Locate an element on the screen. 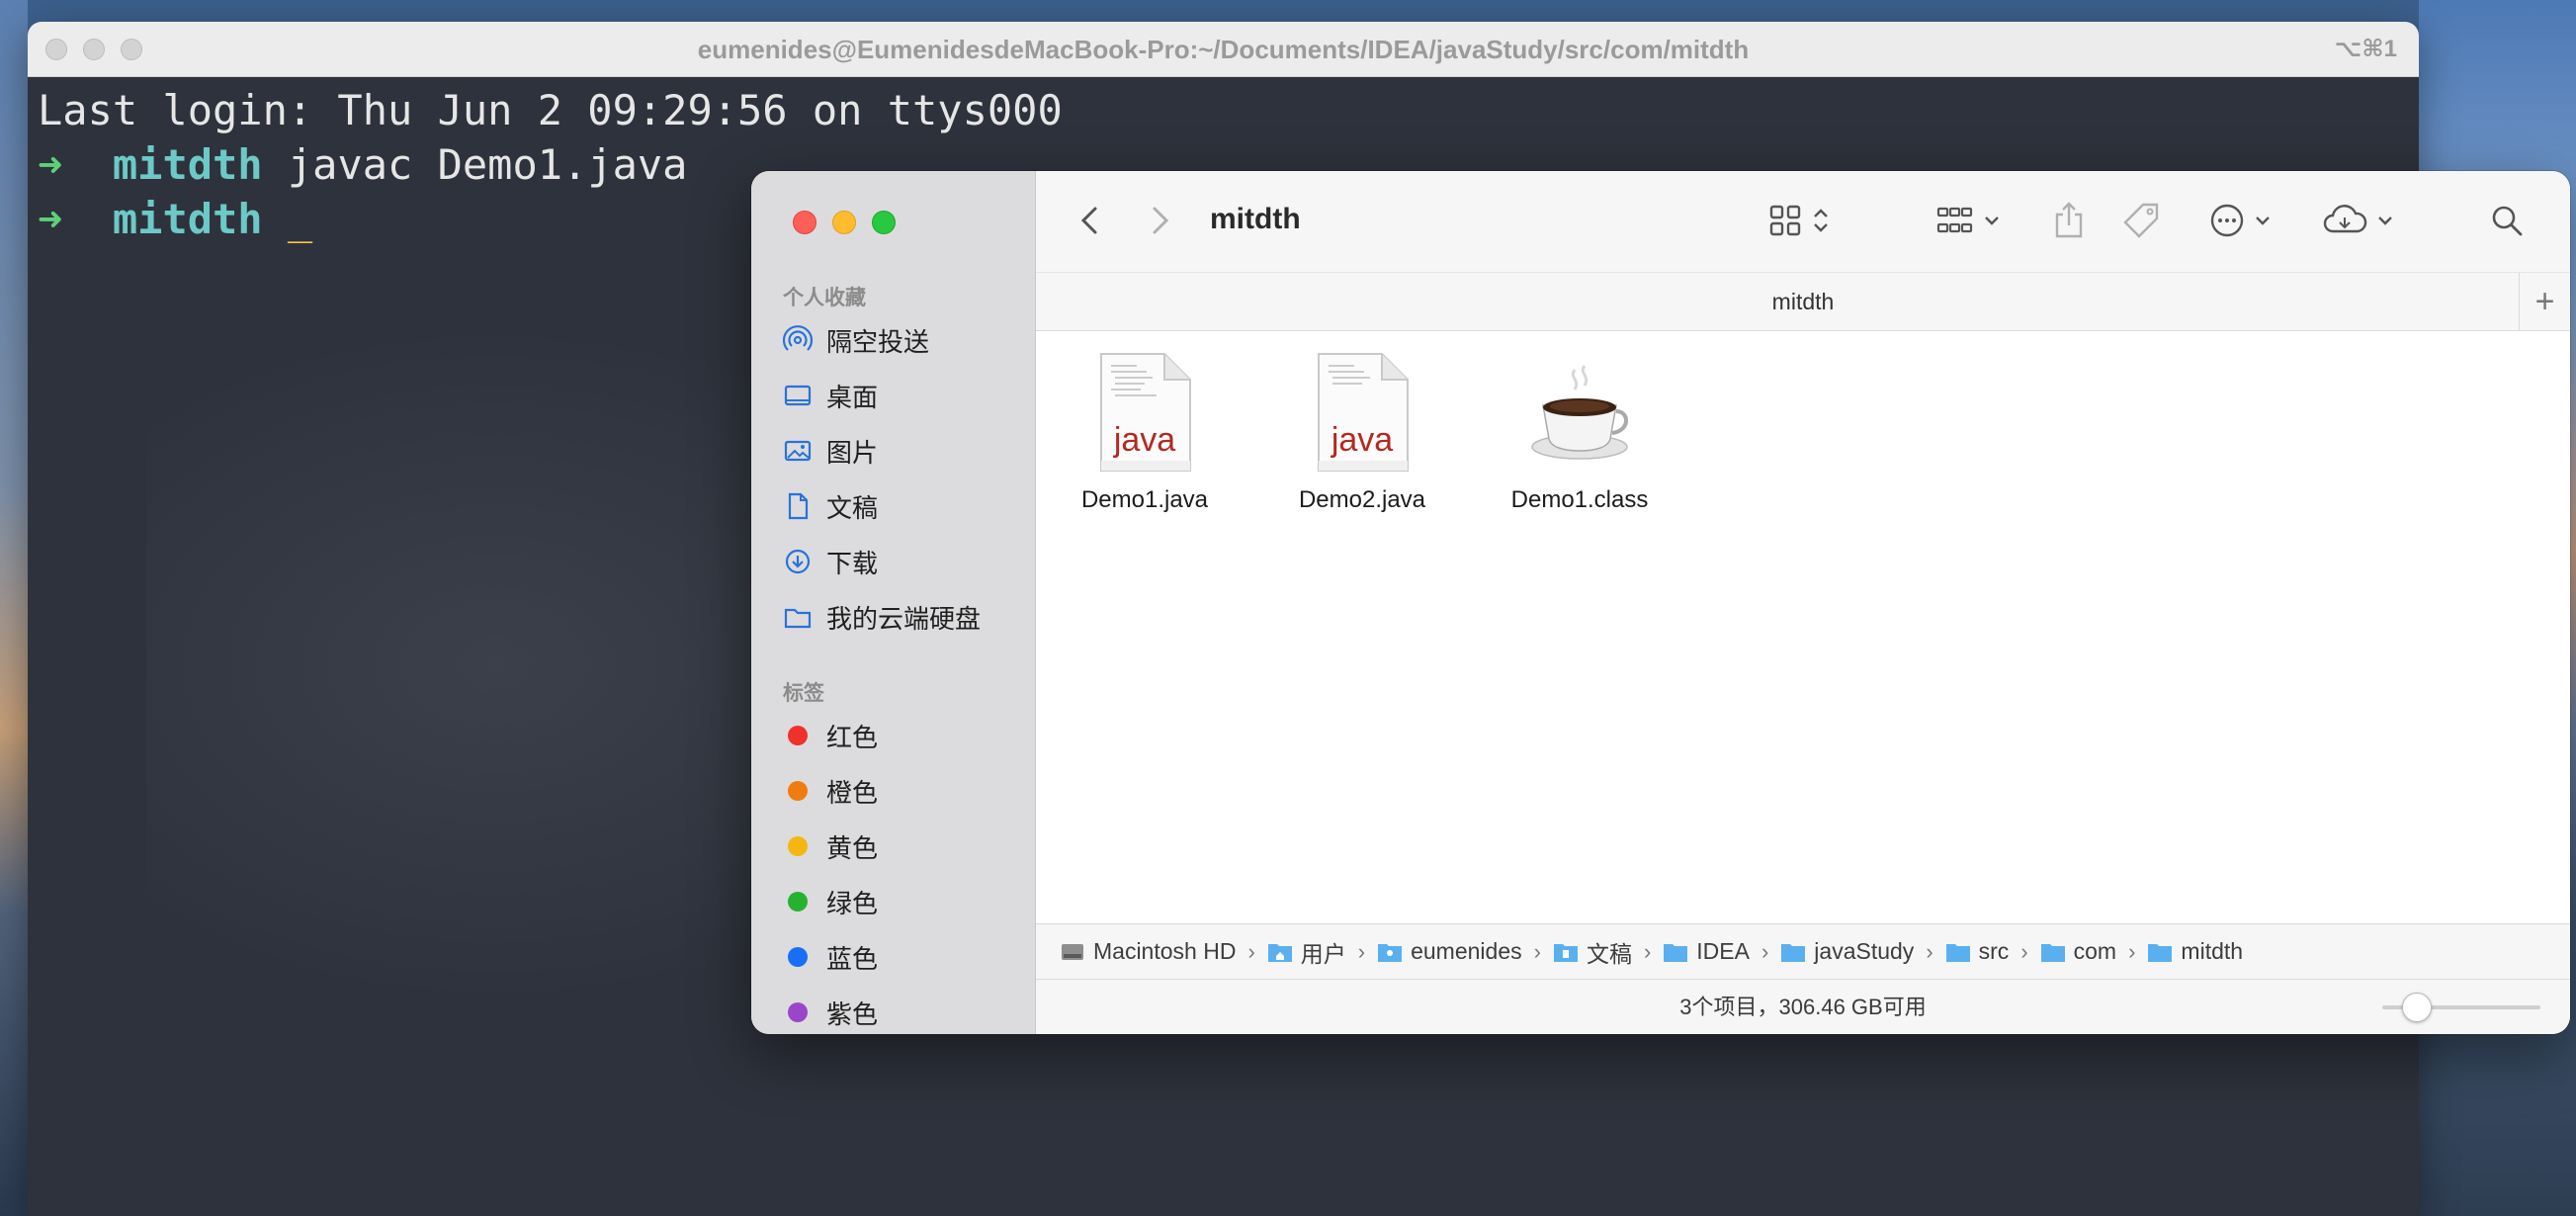 The height and width of the screenshot is (1216, 2576). user-folder-icon is located at coordinates (1390, 953).